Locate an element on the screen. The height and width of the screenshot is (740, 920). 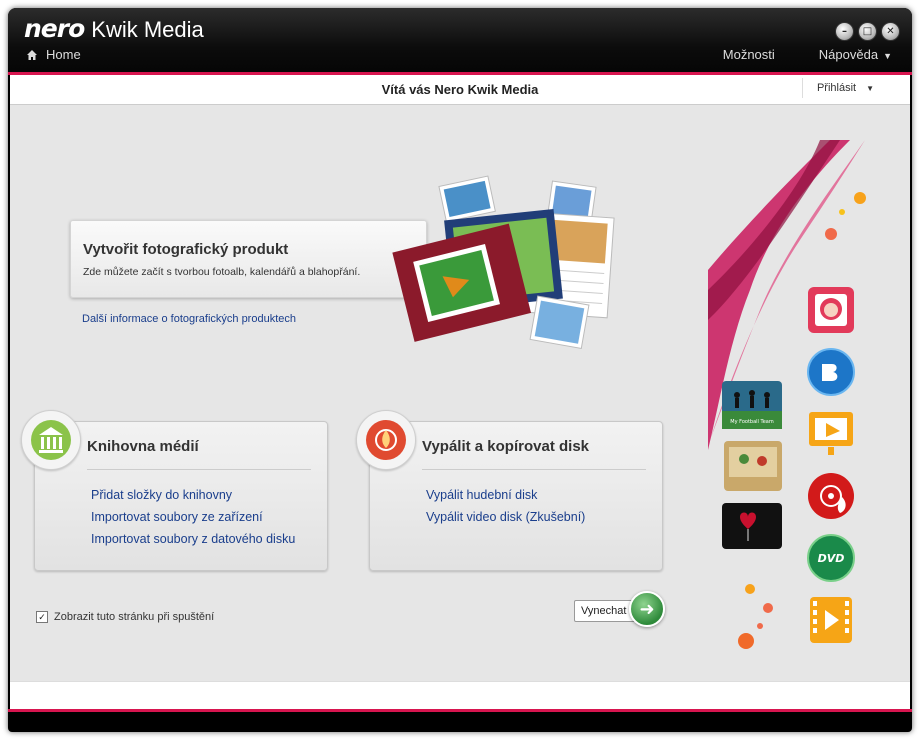
show-on-startup: ✓ Zobrazit tuto stránku při spuštění is located at coordinates (125, 617).